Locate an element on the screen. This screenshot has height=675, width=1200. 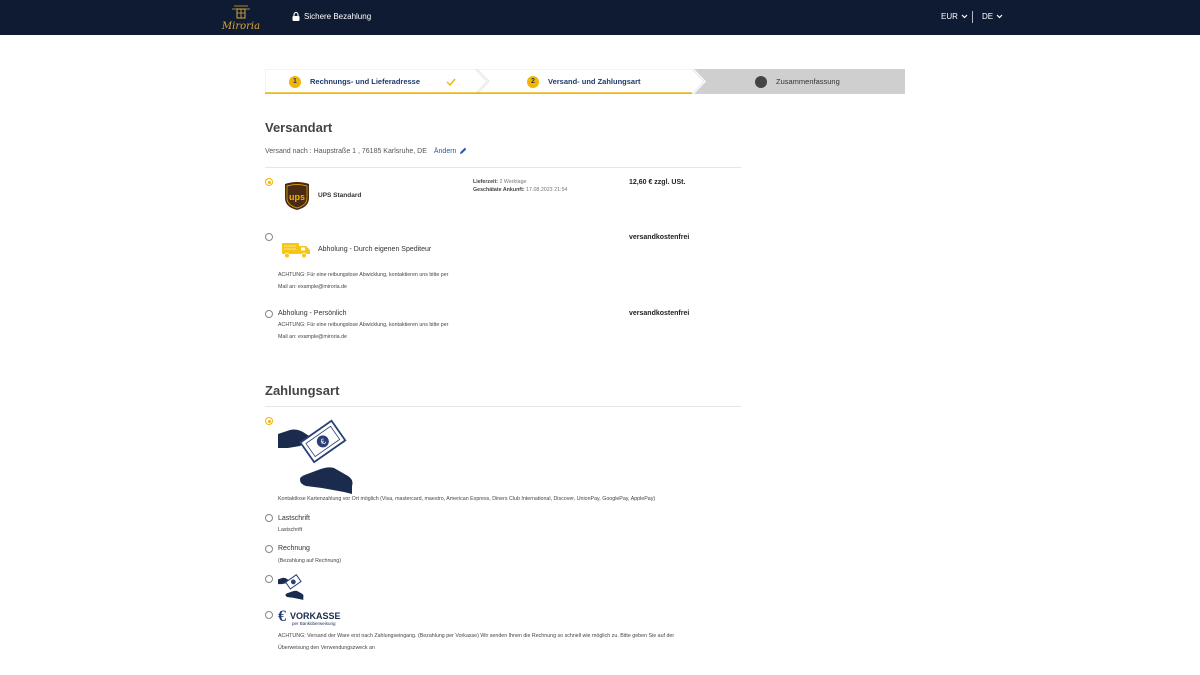
secure-payment: Sichere Bezahlung is located at coordinates (331, 16).